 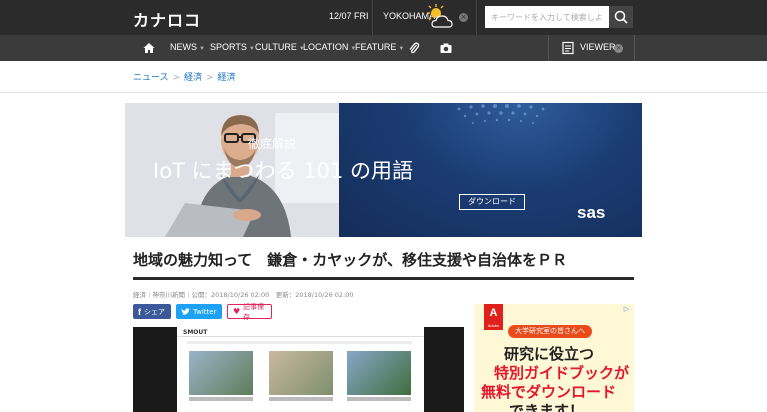 I want to click on weather-close-icon: ×, so click(x=463, y=17).